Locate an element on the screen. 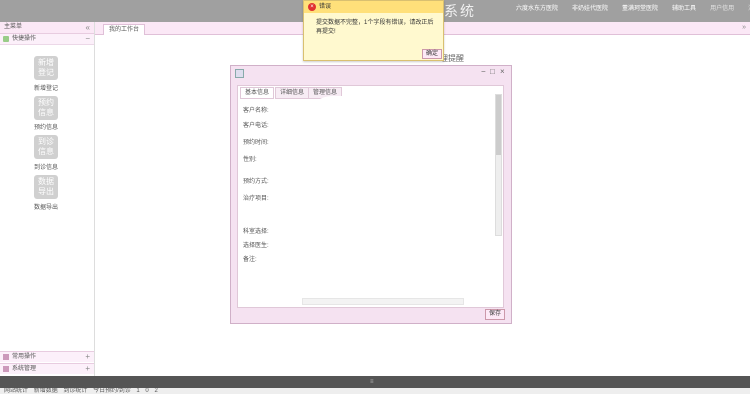  top-link-tools: 辅助工具 is located at coordinates (684, 7).